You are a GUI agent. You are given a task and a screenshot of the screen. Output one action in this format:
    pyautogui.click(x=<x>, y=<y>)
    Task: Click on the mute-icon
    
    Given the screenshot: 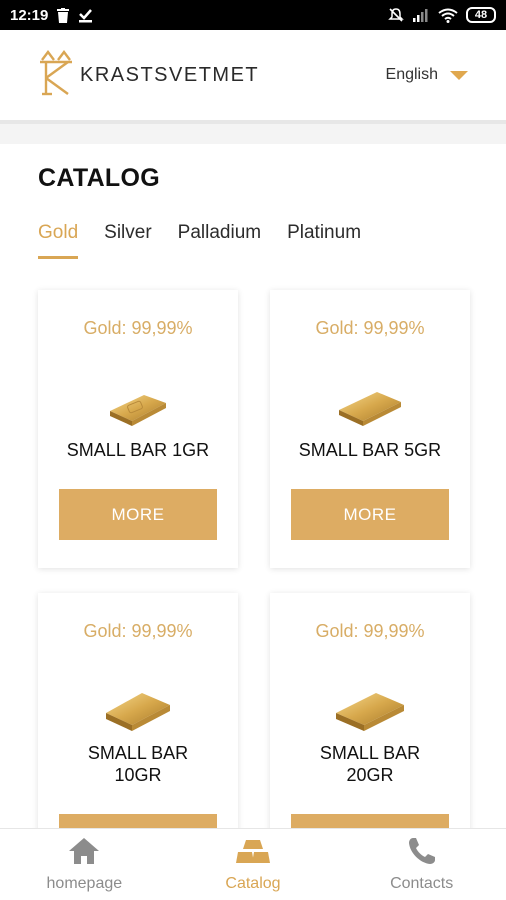 What is the action you would take?
    pyautogui.click(x=396, y=15)
    